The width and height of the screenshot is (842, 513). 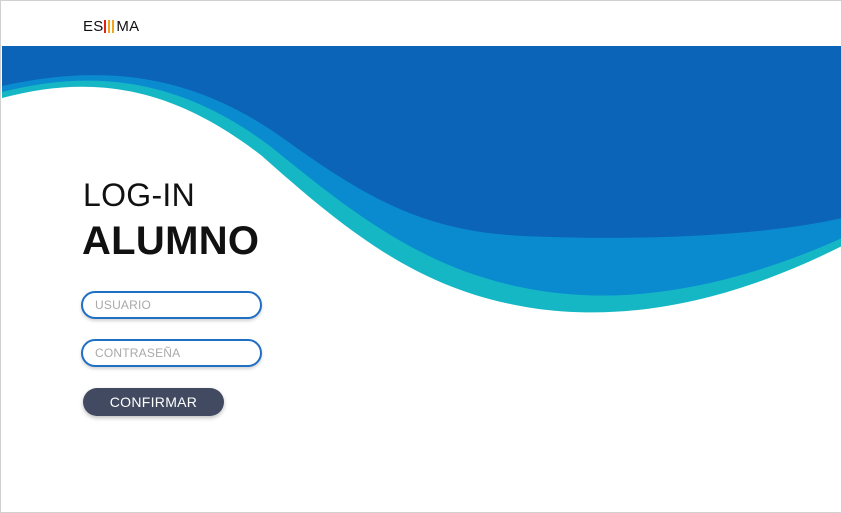 I want to click on password-input, so click(x=171, y=353).